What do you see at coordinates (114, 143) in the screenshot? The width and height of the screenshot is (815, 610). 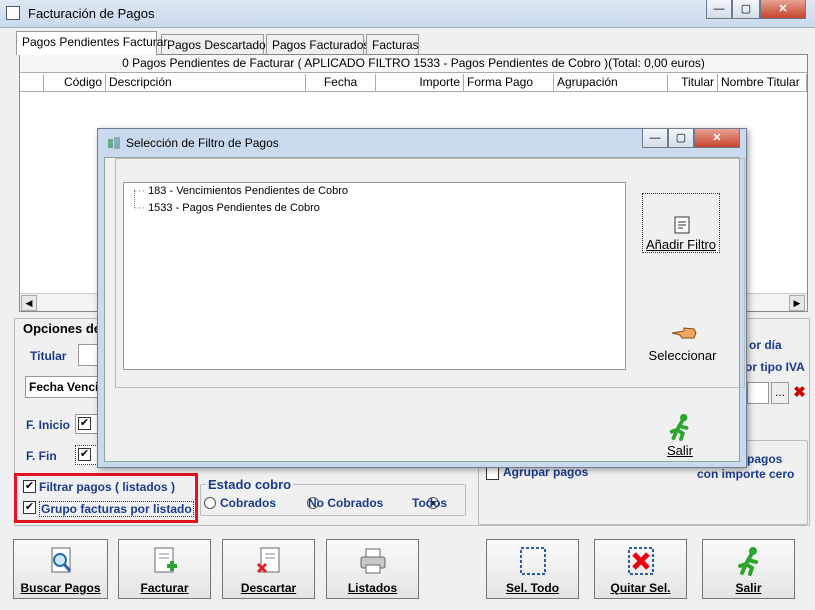 I see `dialog-app-icon` at bounding box center [114, 143].